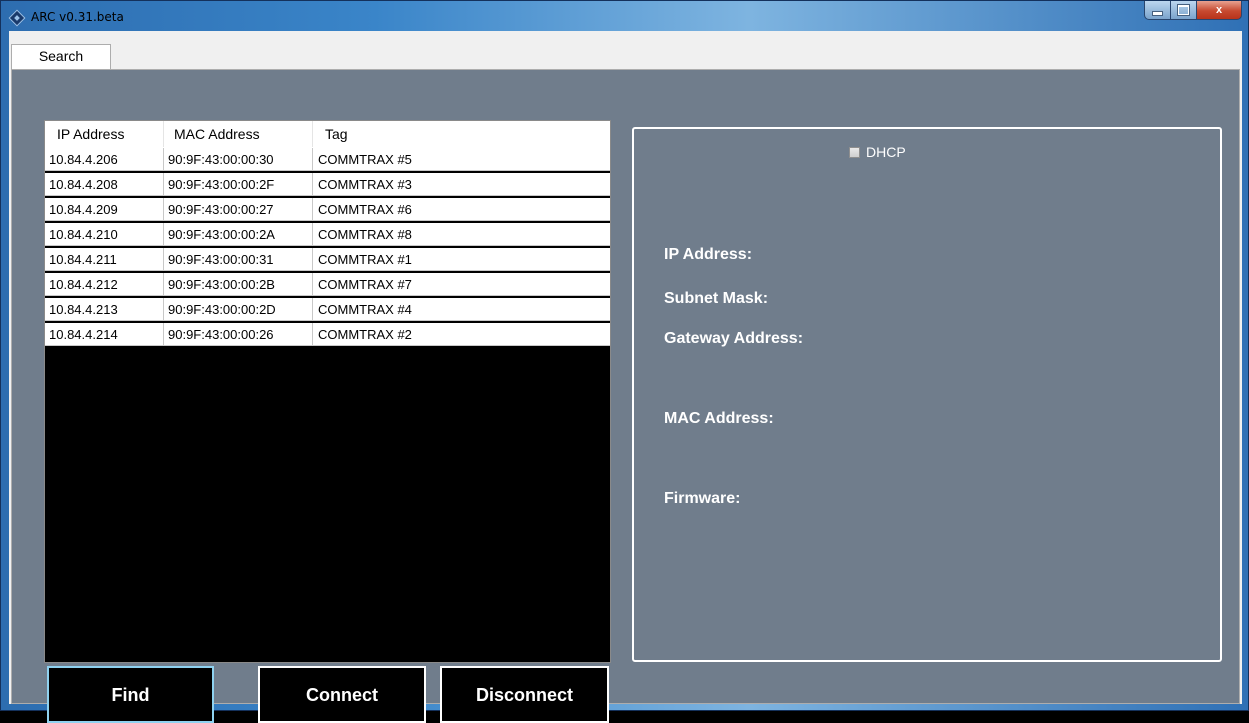  I want to click on cell-ip: 10.84.4.213, so click(104, 309).